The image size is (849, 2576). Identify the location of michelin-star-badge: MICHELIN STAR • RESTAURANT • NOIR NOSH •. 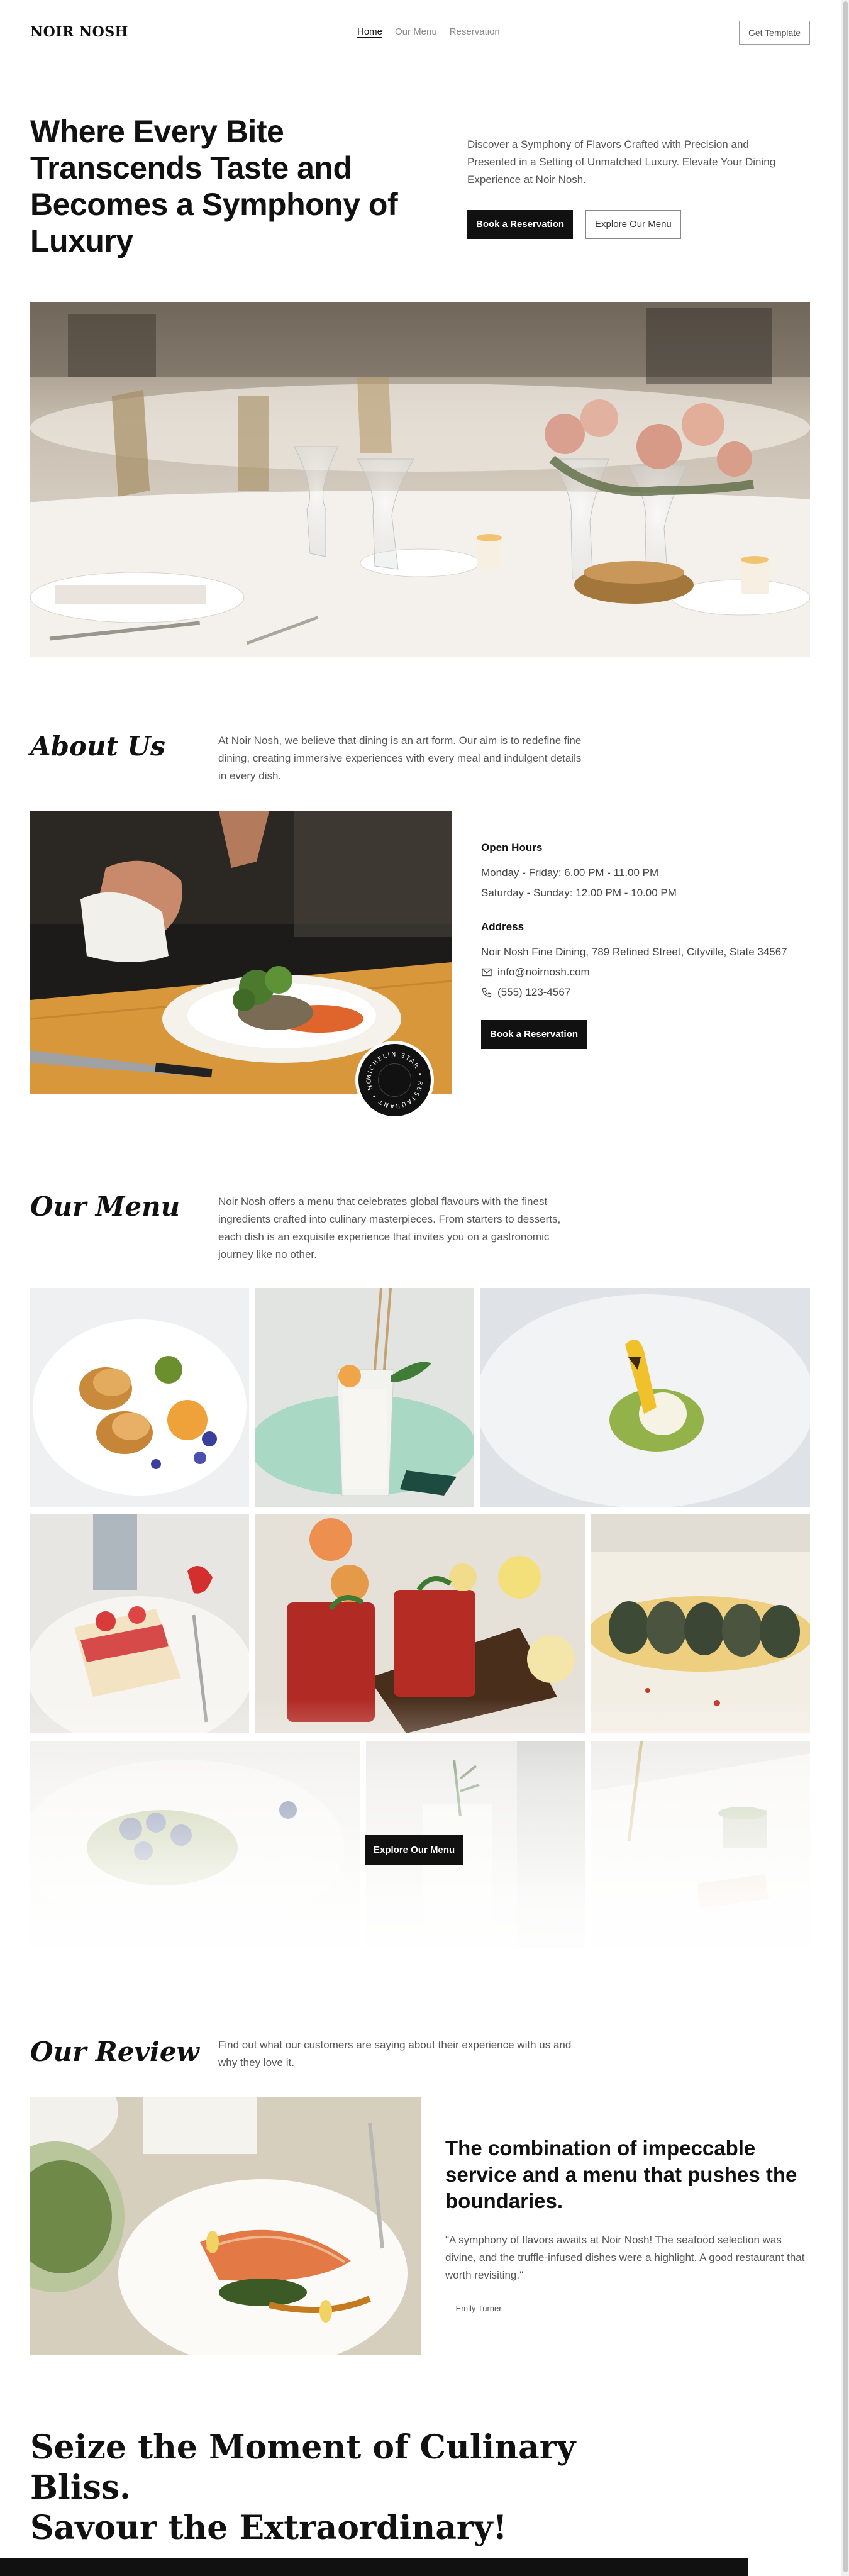
(395, 1079).